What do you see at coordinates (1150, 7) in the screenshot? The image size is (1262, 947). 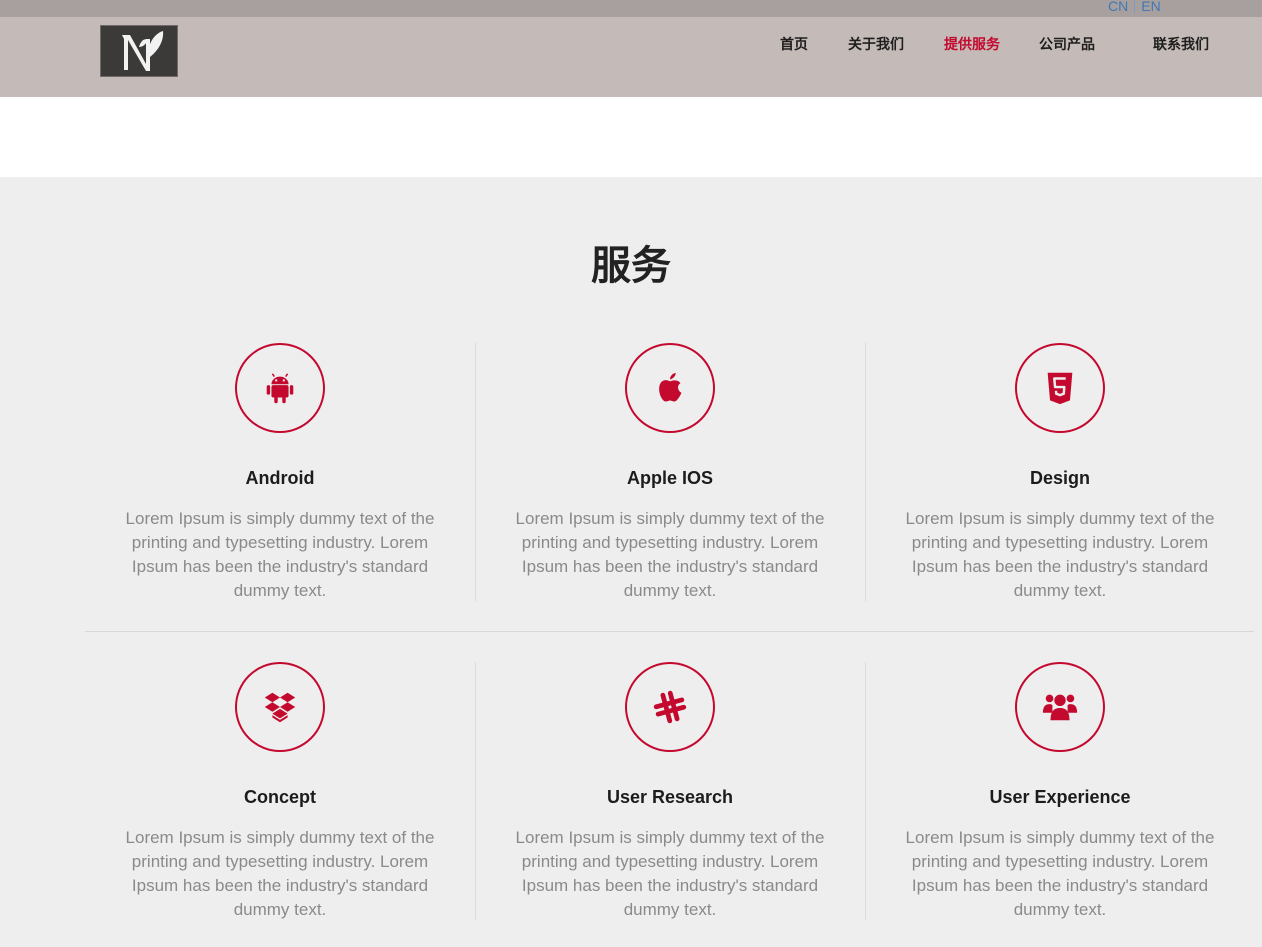 I see `language-en-link: EN` at bounding box center [1150, 7].